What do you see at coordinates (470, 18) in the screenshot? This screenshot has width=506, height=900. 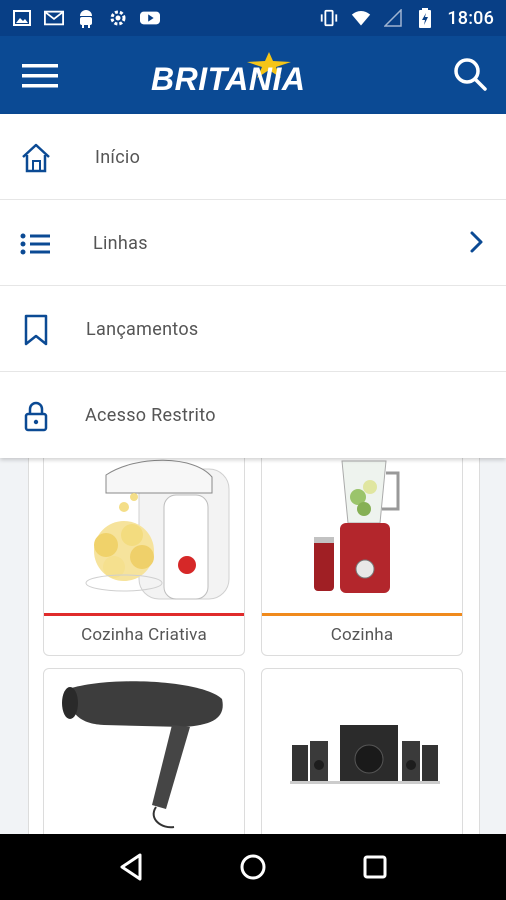 I see `status-time: 18:06` at bounding box center [470, 18].